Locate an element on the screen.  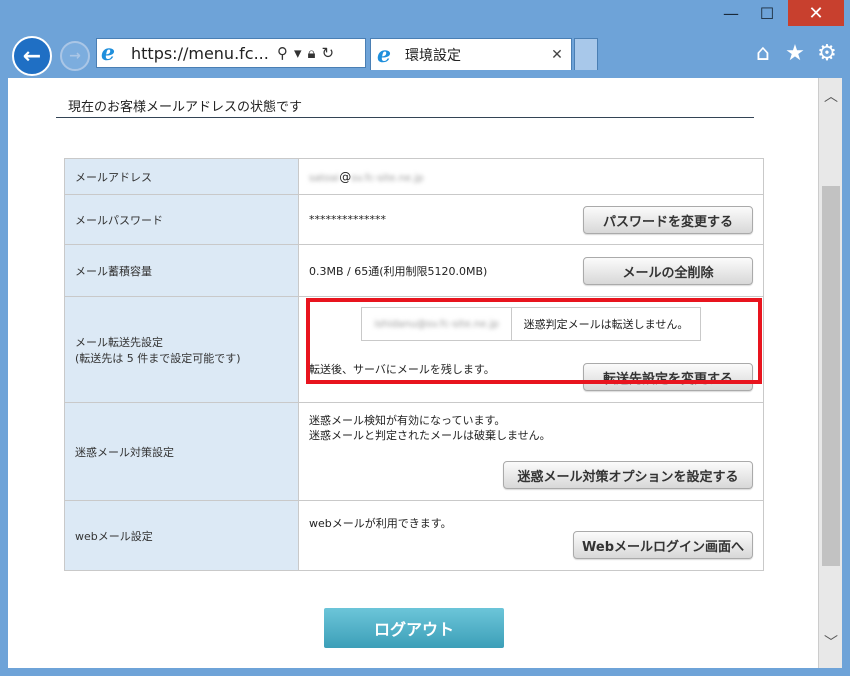
spam-status-line1: 迷惑メール検知が有効になっています。 is located at coordinates (407, 420).